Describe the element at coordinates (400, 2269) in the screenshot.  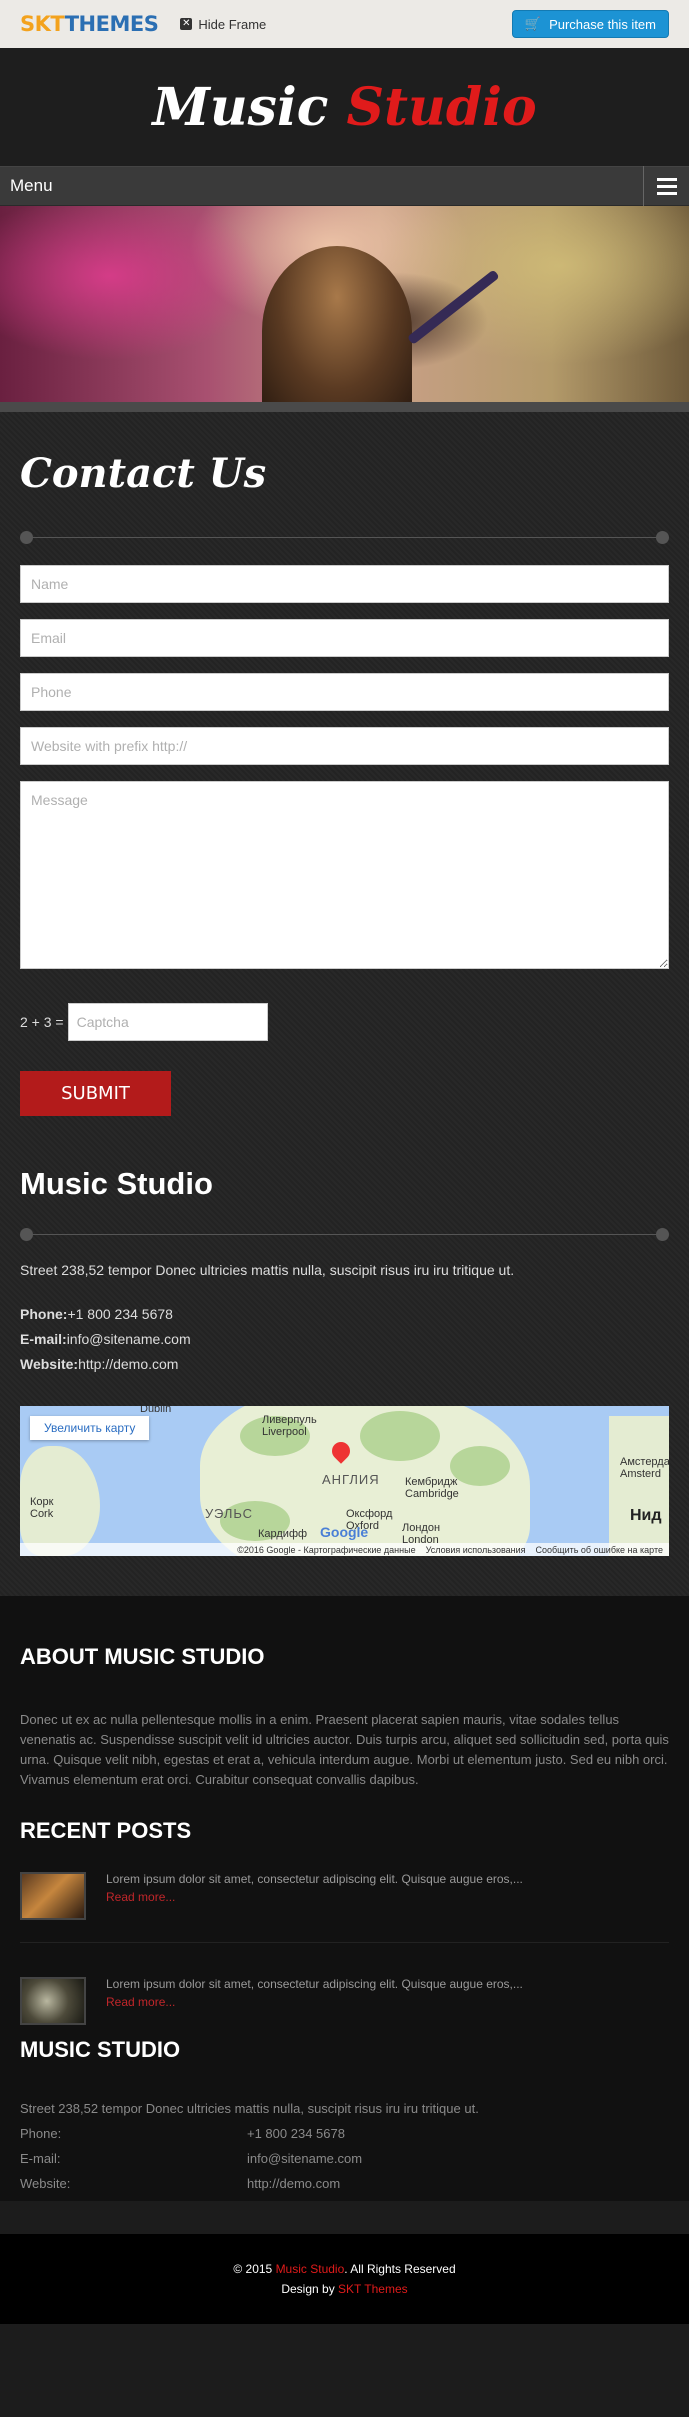
I see `copyright-suffix: . All Rights Reserved` at that location.